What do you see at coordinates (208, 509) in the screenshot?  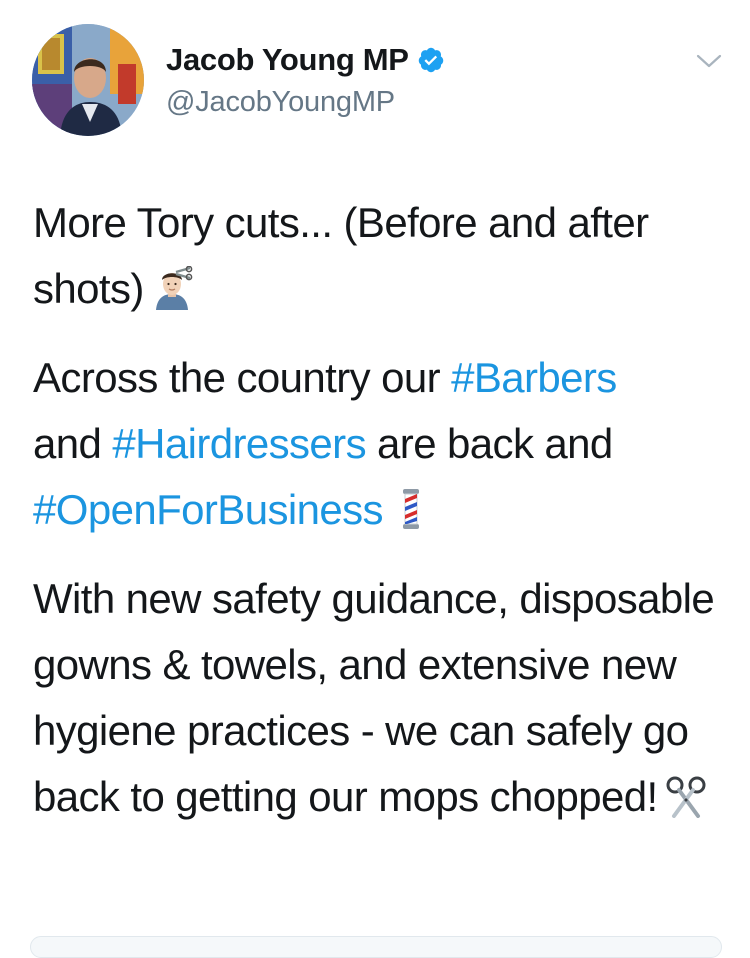 I see `hashtag-openforbusiness-link: #OpenForBusiness` at bounding box center [208, 509].